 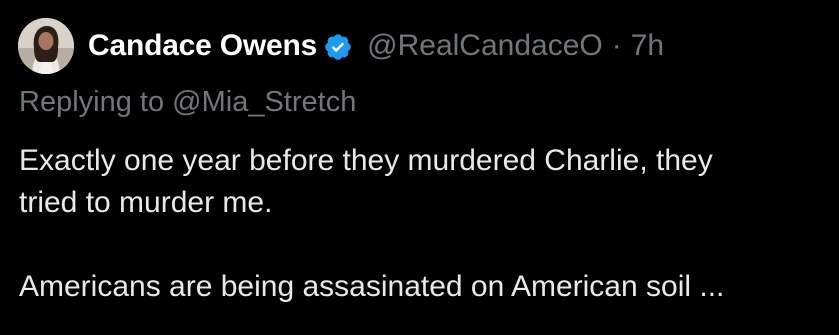 I want to click on tweet-text-line: tried to murder me., so click(x=146, y=202).